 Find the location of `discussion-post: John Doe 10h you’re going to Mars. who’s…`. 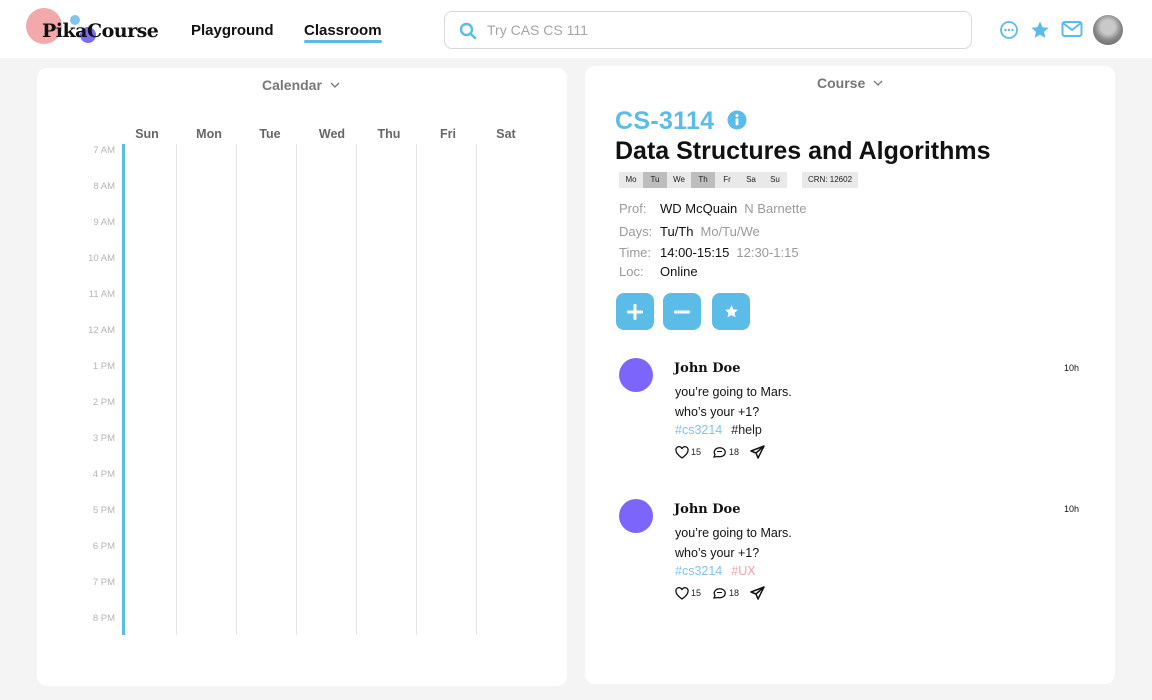

discussion-post: John Doe 10h you’re going to Mars. who’s… is located at coordinates (849, 413).